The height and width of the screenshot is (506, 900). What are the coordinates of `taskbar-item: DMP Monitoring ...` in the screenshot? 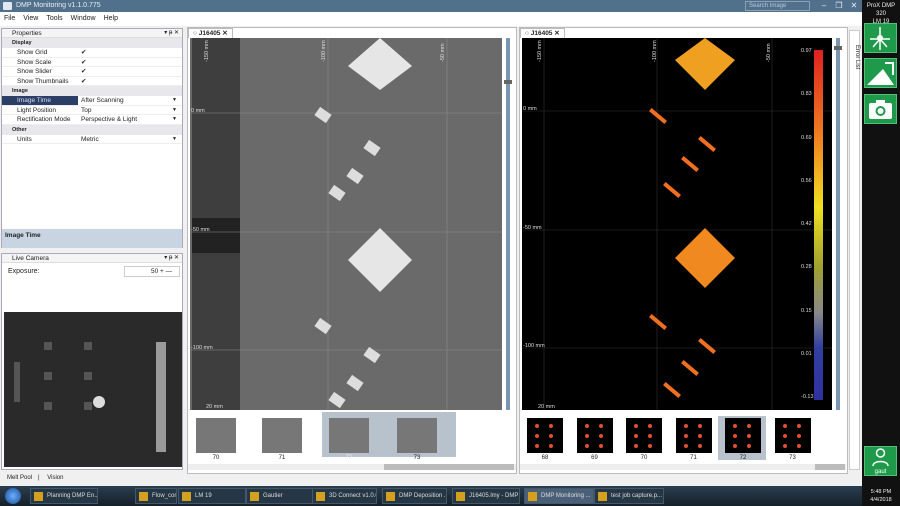 It's located at (559, 496).